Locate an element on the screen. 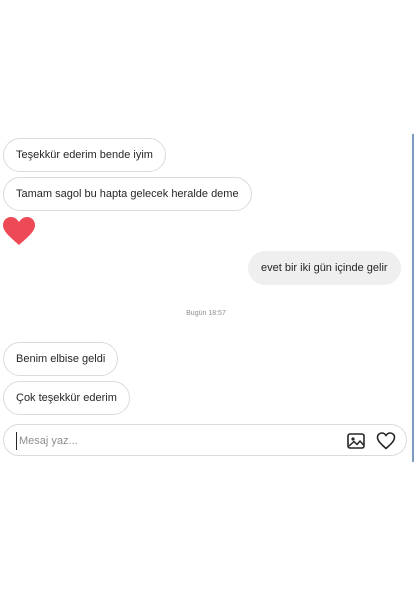 The width and height of the screenshot is (416, 600). message-composer is located at coordinates (205, 440).